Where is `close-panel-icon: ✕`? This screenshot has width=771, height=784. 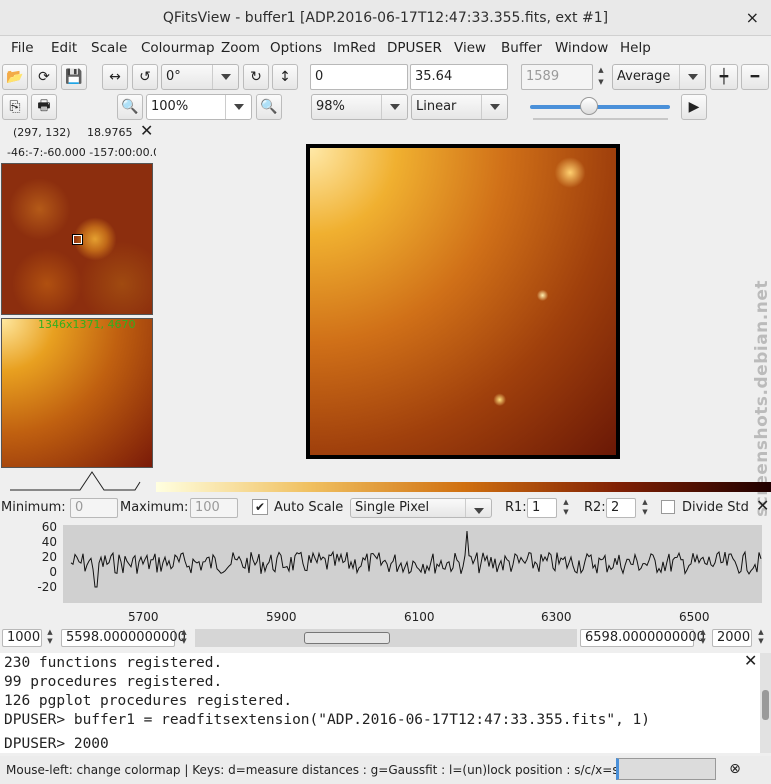
close-panel-icon: ✕ is located at coordinates (146, 130).